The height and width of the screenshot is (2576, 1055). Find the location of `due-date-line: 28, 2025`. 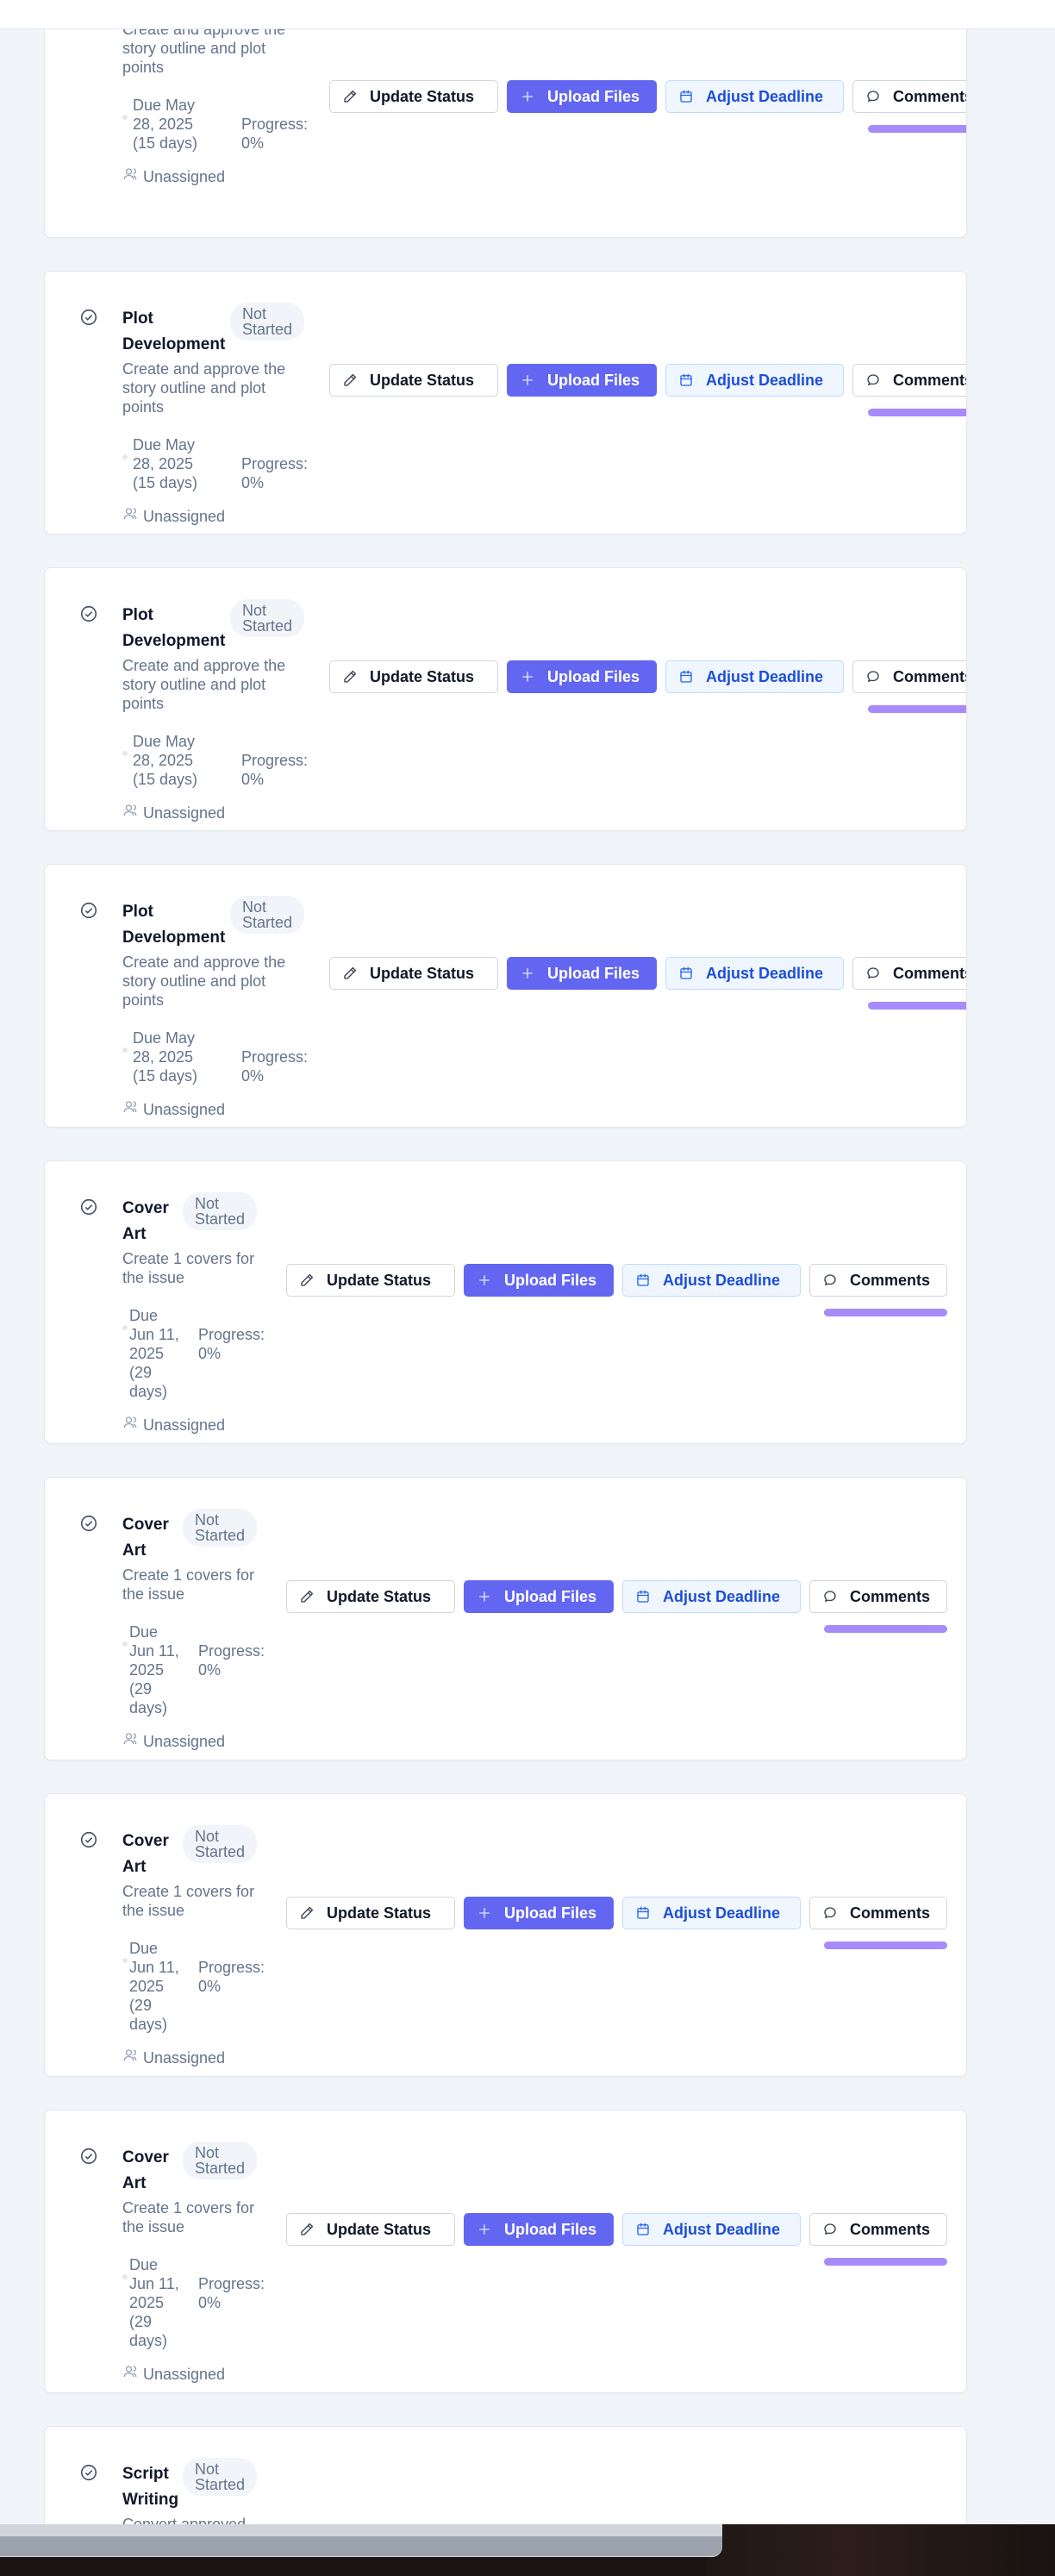

due-date-line: 28, 2025 is located at coordinates (163, 761).